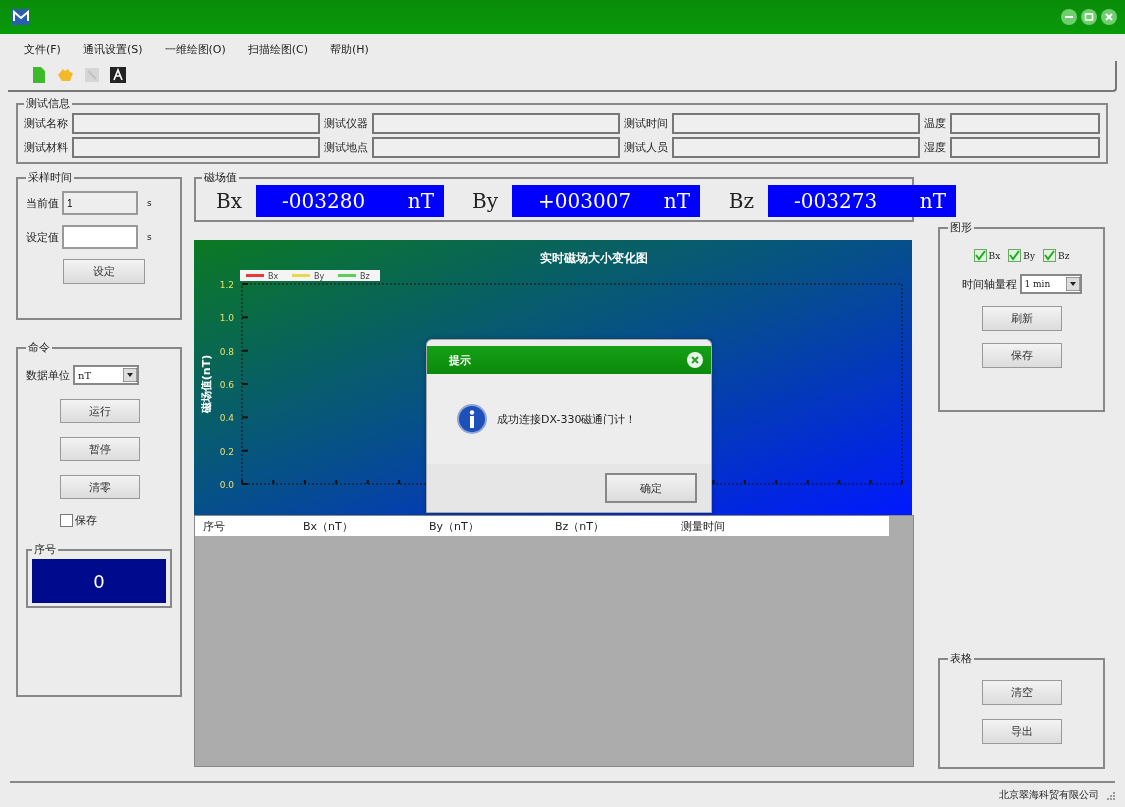 The image size is (1125, 807). I want to click on dialog-message: 成功连接DX-330磁通门计！, so click(567, 419).